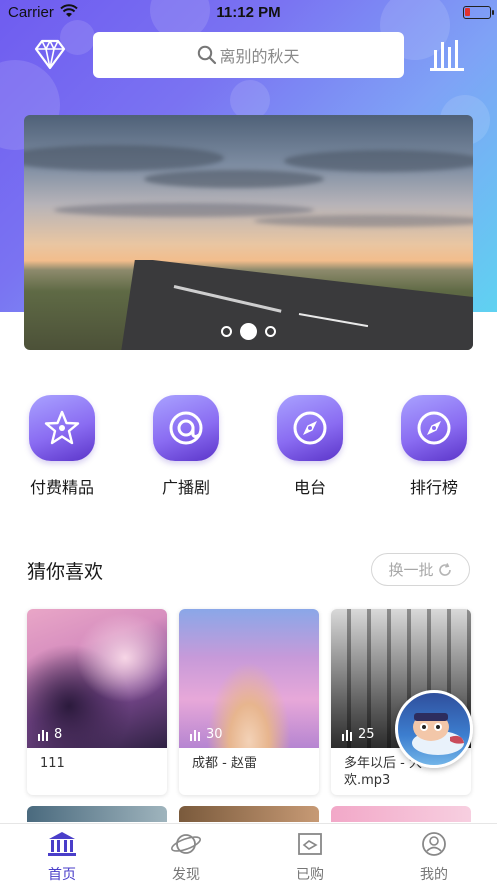 The image size is (497, 883). Describe the element at coordinates (207, 55) in the screenshot. I see `search-icon` at that location.